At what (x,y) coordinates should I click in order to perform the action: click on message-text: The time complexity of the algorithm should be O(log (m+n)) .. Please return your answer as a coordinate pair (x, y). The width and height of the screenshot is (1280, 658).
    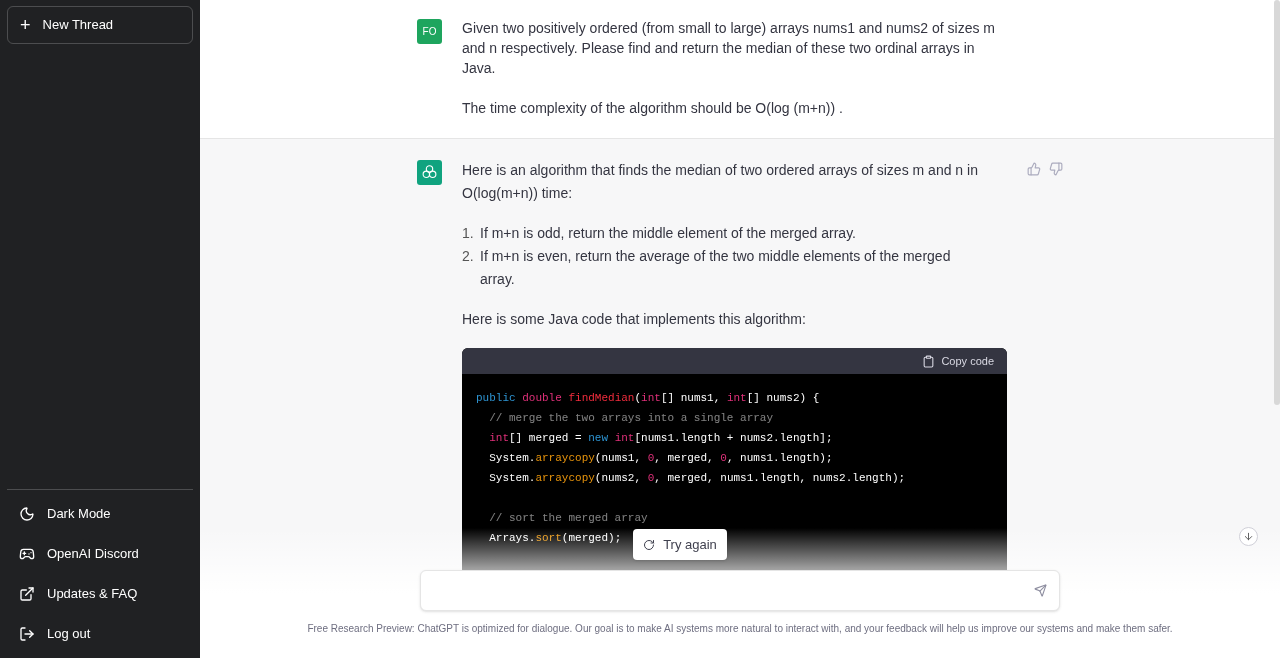
    Looking at the image, I should click on (653, 108).